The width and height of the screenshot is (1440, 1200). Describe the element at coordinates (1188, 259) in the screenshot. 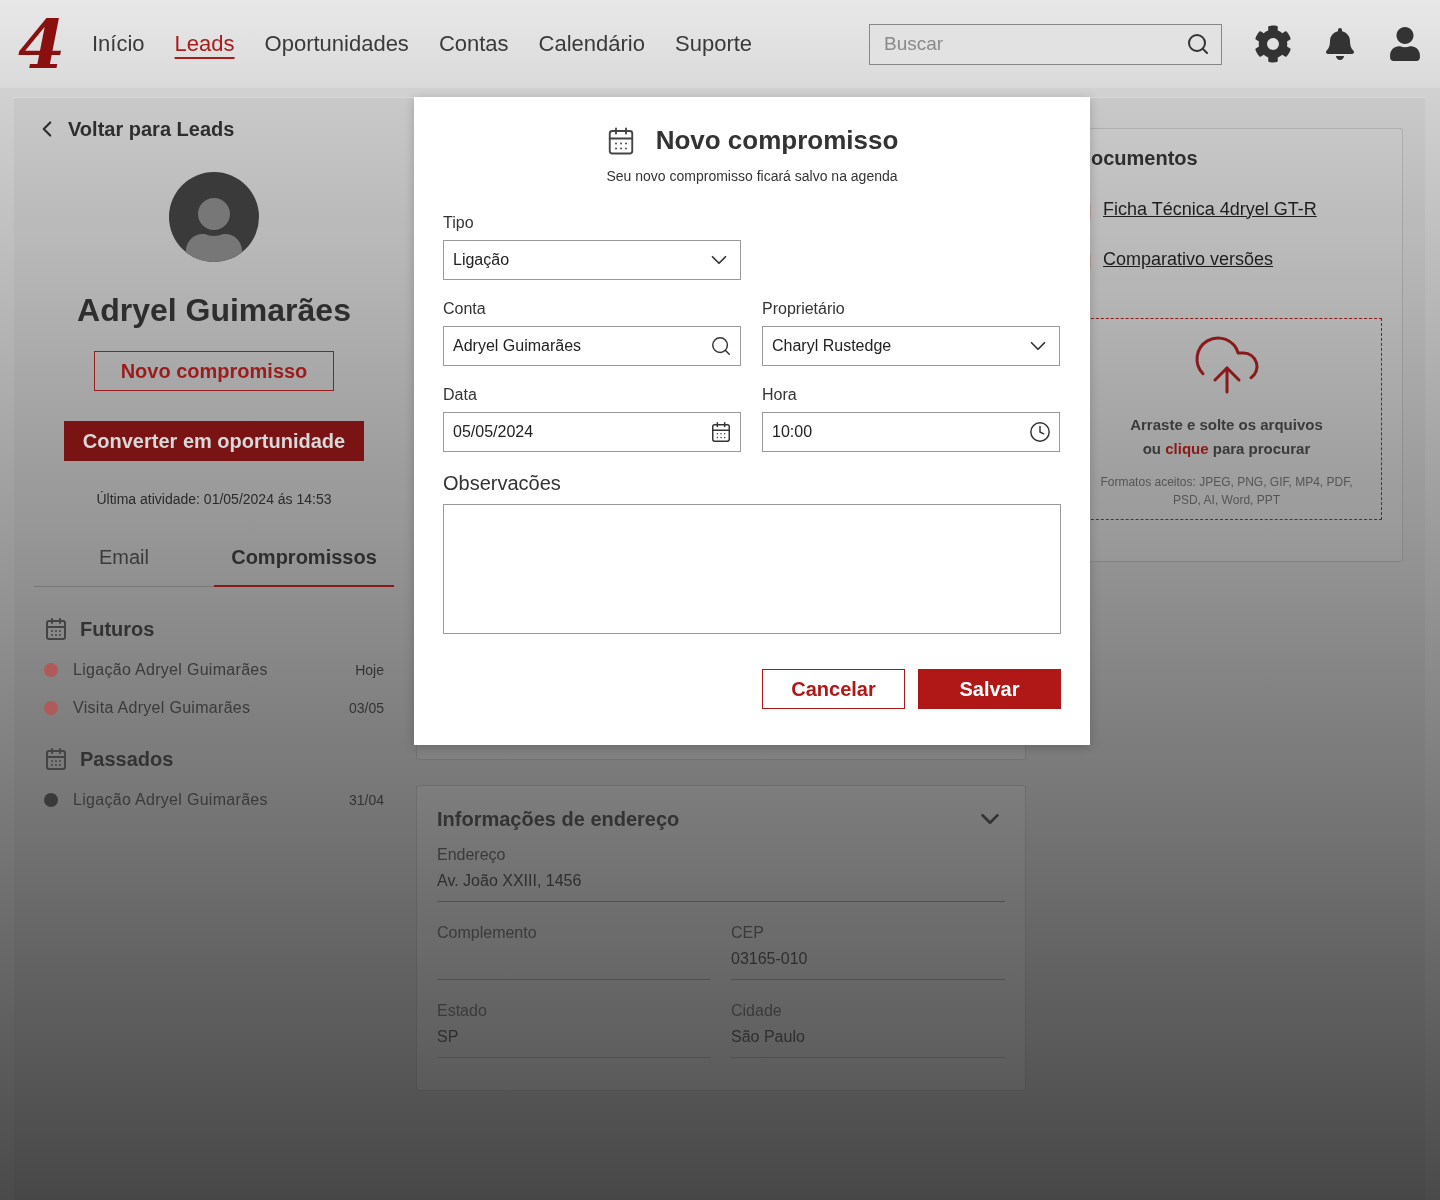

I see `file-link: Comparativo versões` at that location.